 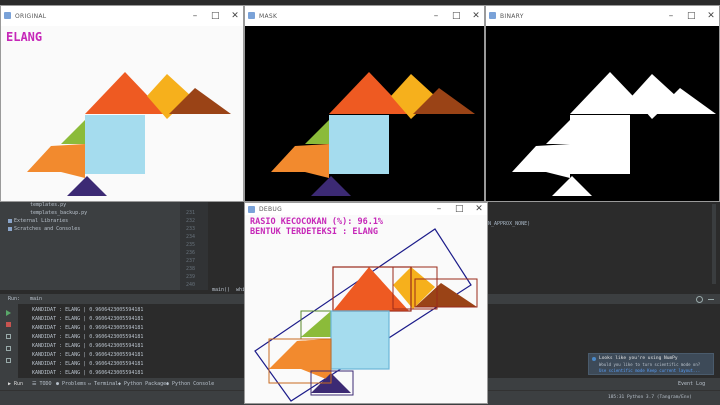 What do you see at coordinates (366, 315) in the screenshot?
I see `tangram-debug` at bounding box center [366, 315].